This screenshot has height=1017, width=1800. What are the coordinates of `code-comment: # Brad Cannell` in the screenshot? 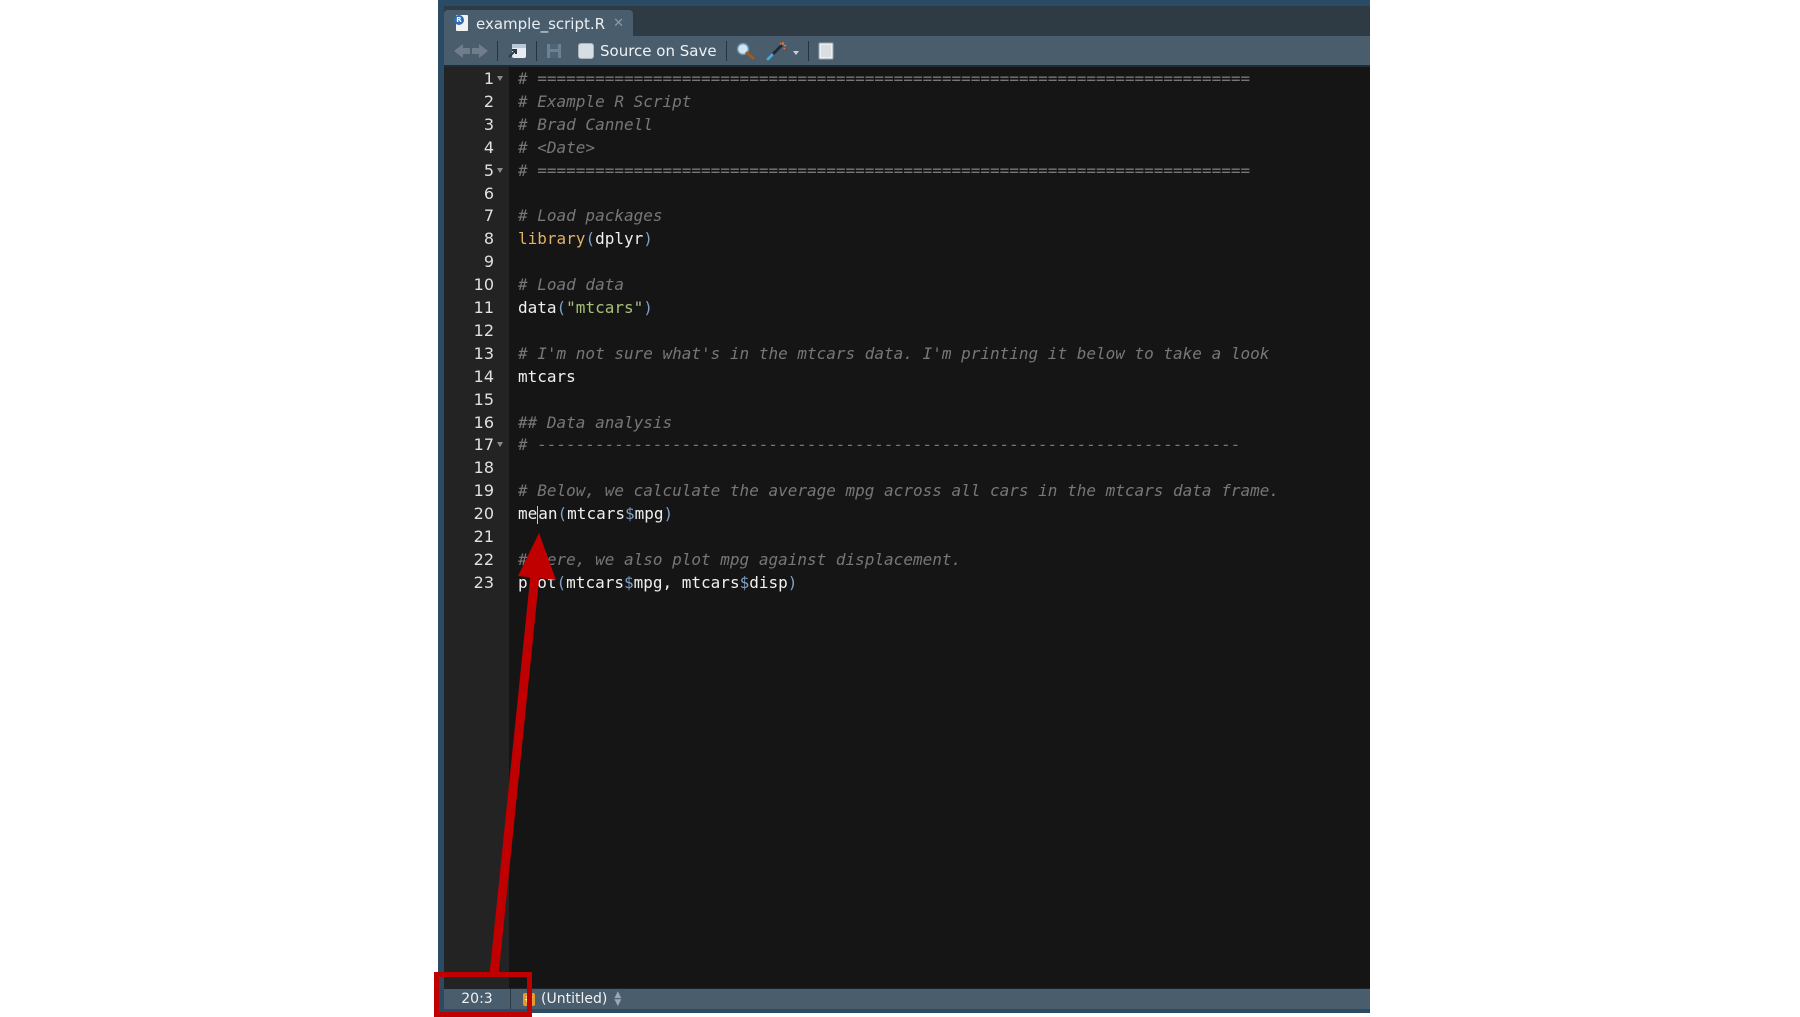 It's located at (585, 124).